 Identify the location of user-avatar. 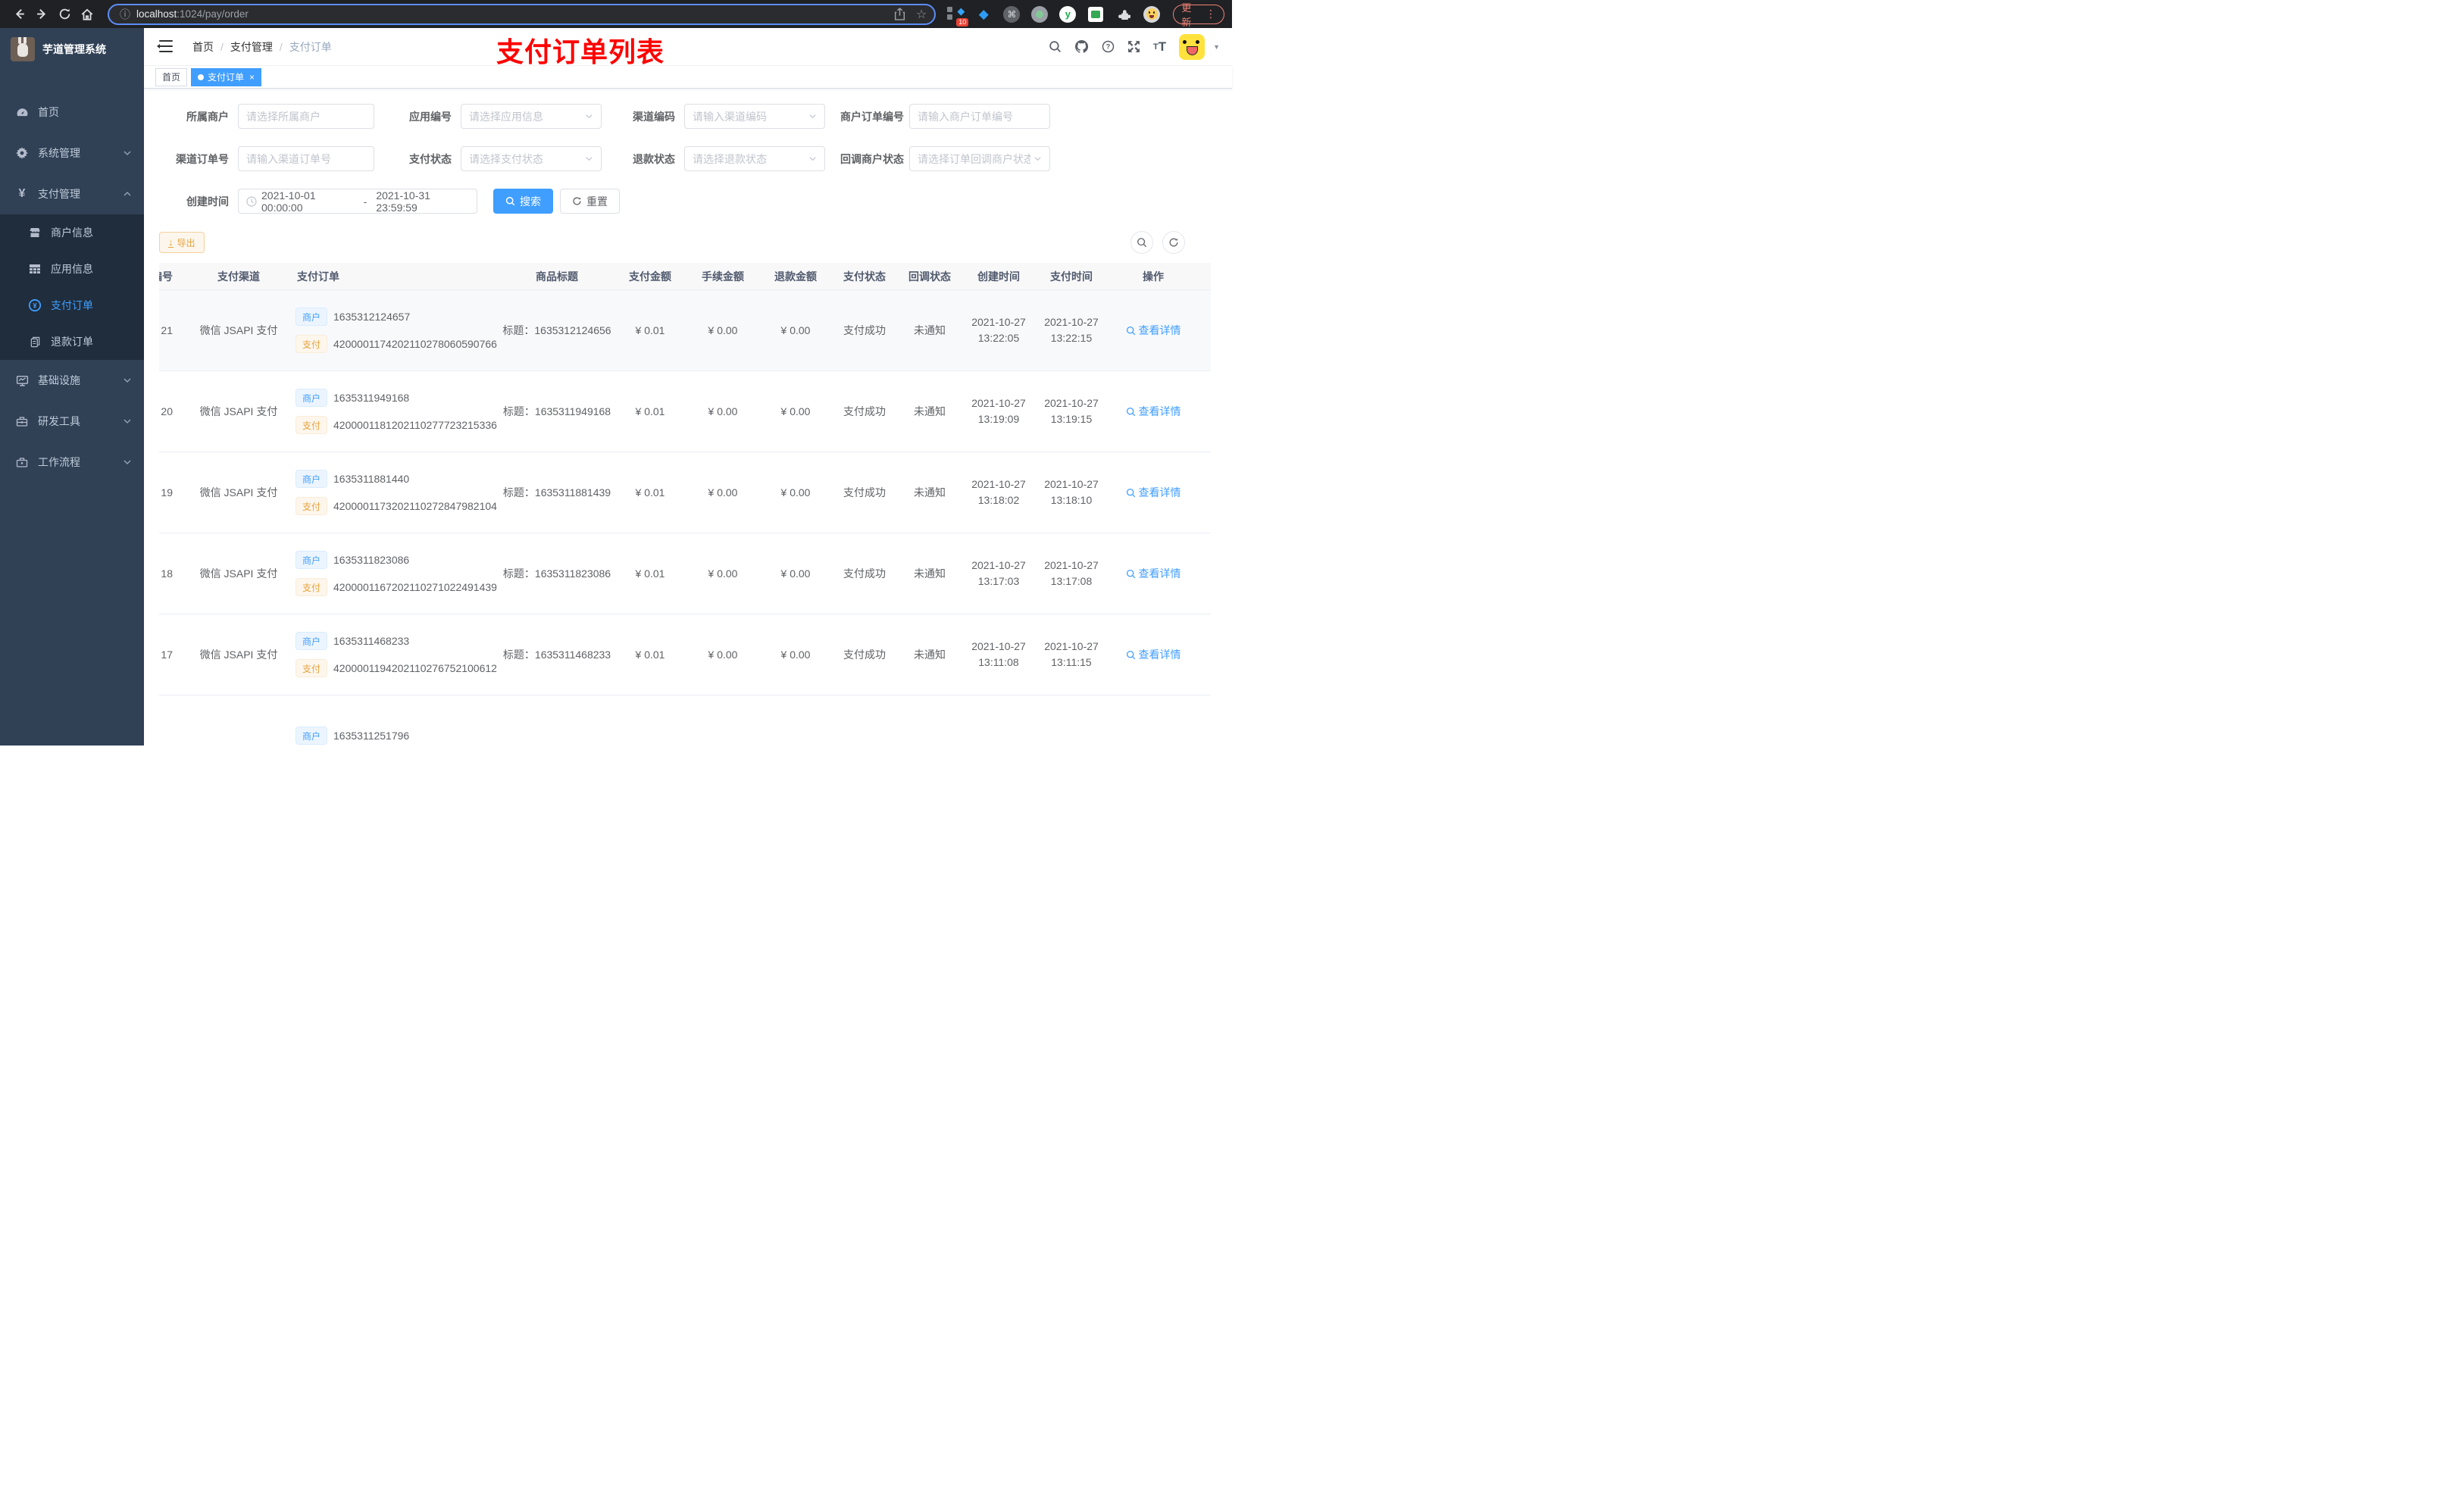
(1192, 46).